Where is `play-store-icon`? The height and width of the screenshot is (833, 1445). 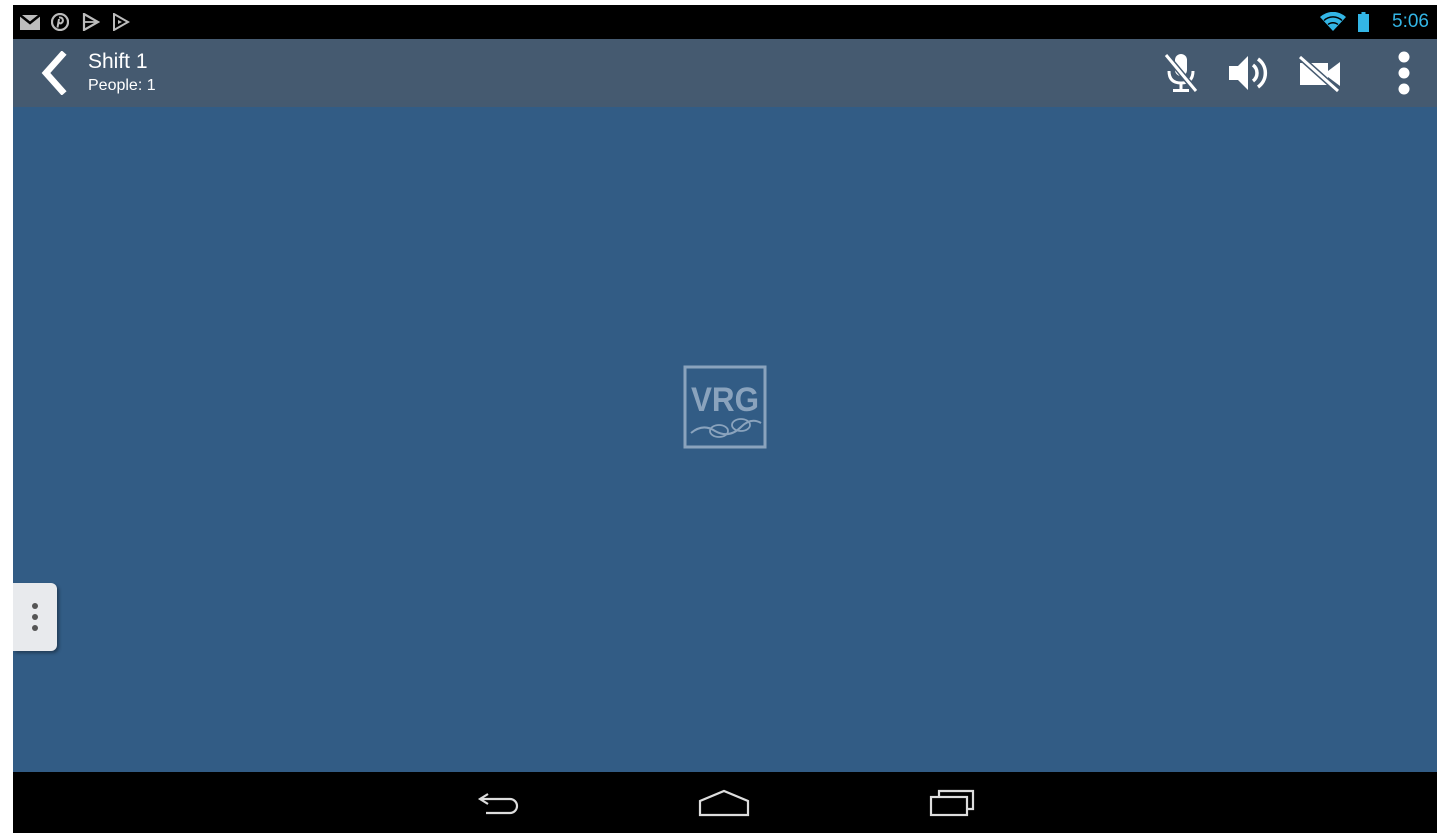
play-store-icon is located at coordinates (91, 22).